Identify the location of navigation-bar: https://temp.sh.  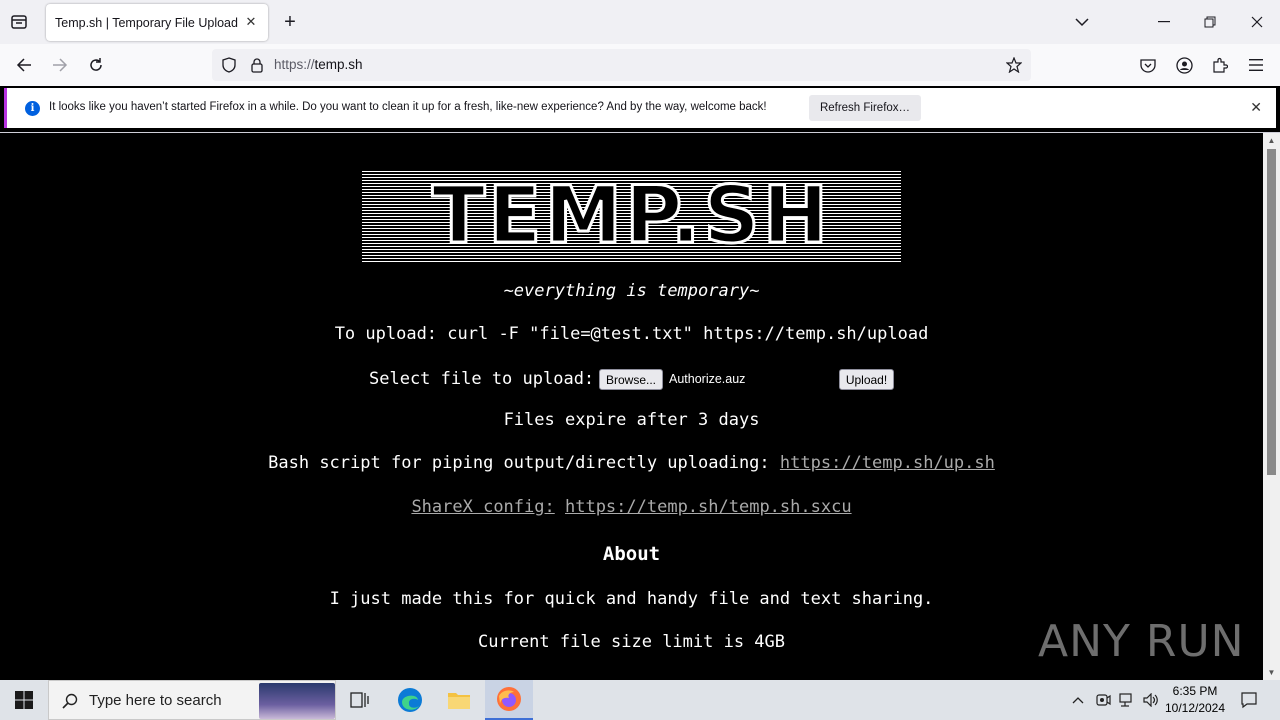
(640, 65).